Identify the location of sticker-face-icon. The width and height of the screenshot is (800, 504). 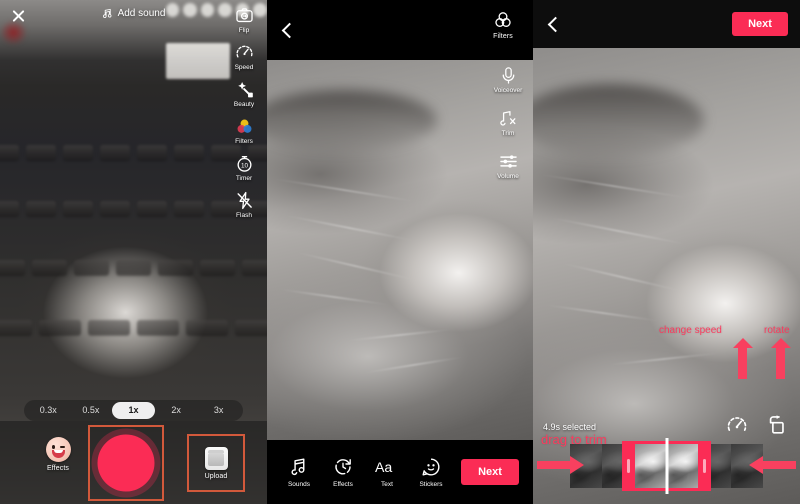
(431, 466).